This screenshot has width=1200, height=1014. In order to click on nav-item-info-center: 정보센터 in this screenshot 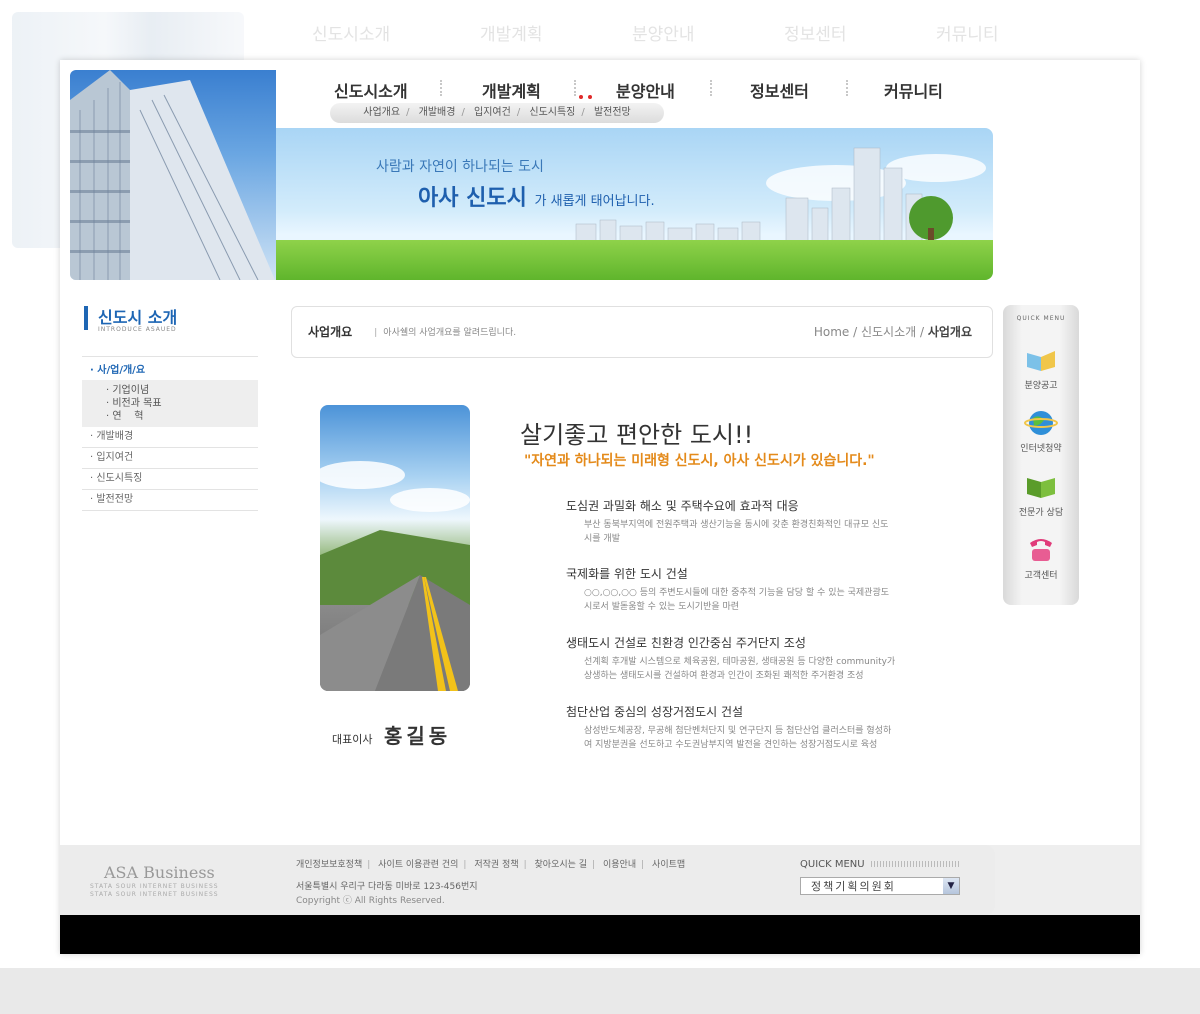, I will do `click(779, 90)`.